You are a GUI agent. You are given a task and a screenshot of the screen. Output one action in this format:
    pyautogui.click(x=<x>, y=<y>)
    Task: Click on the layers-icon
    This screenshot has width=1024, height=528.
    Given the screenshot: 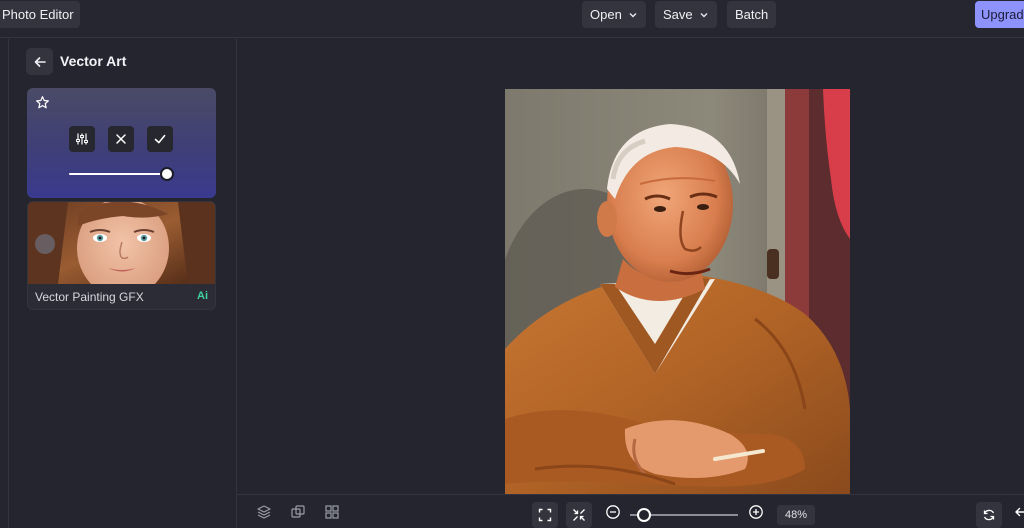 What is the action you would take?
    pyautogui.click(x=264, y=512)
    